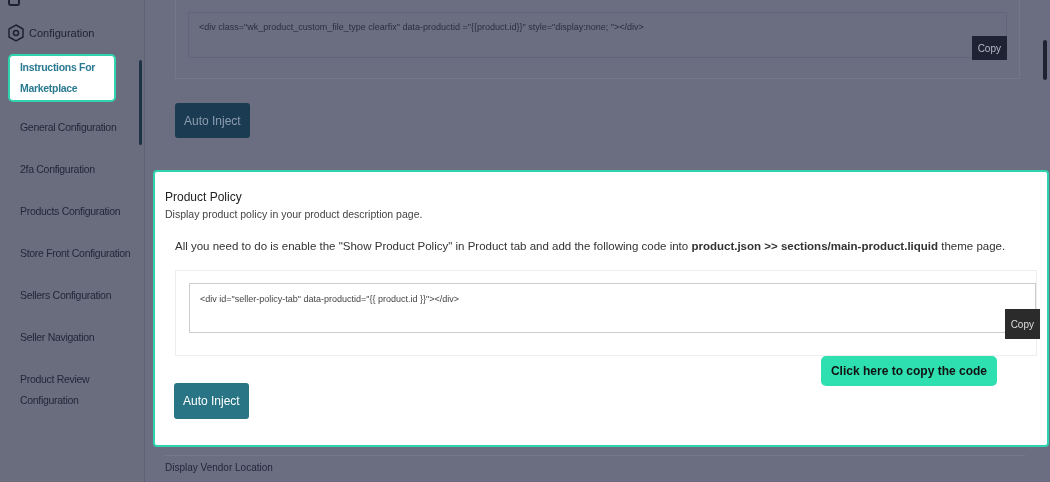 This screenshot has height=482, width=1050. I want to click on card-subtitle: Display product policy in your product description page., so click(294, 214).